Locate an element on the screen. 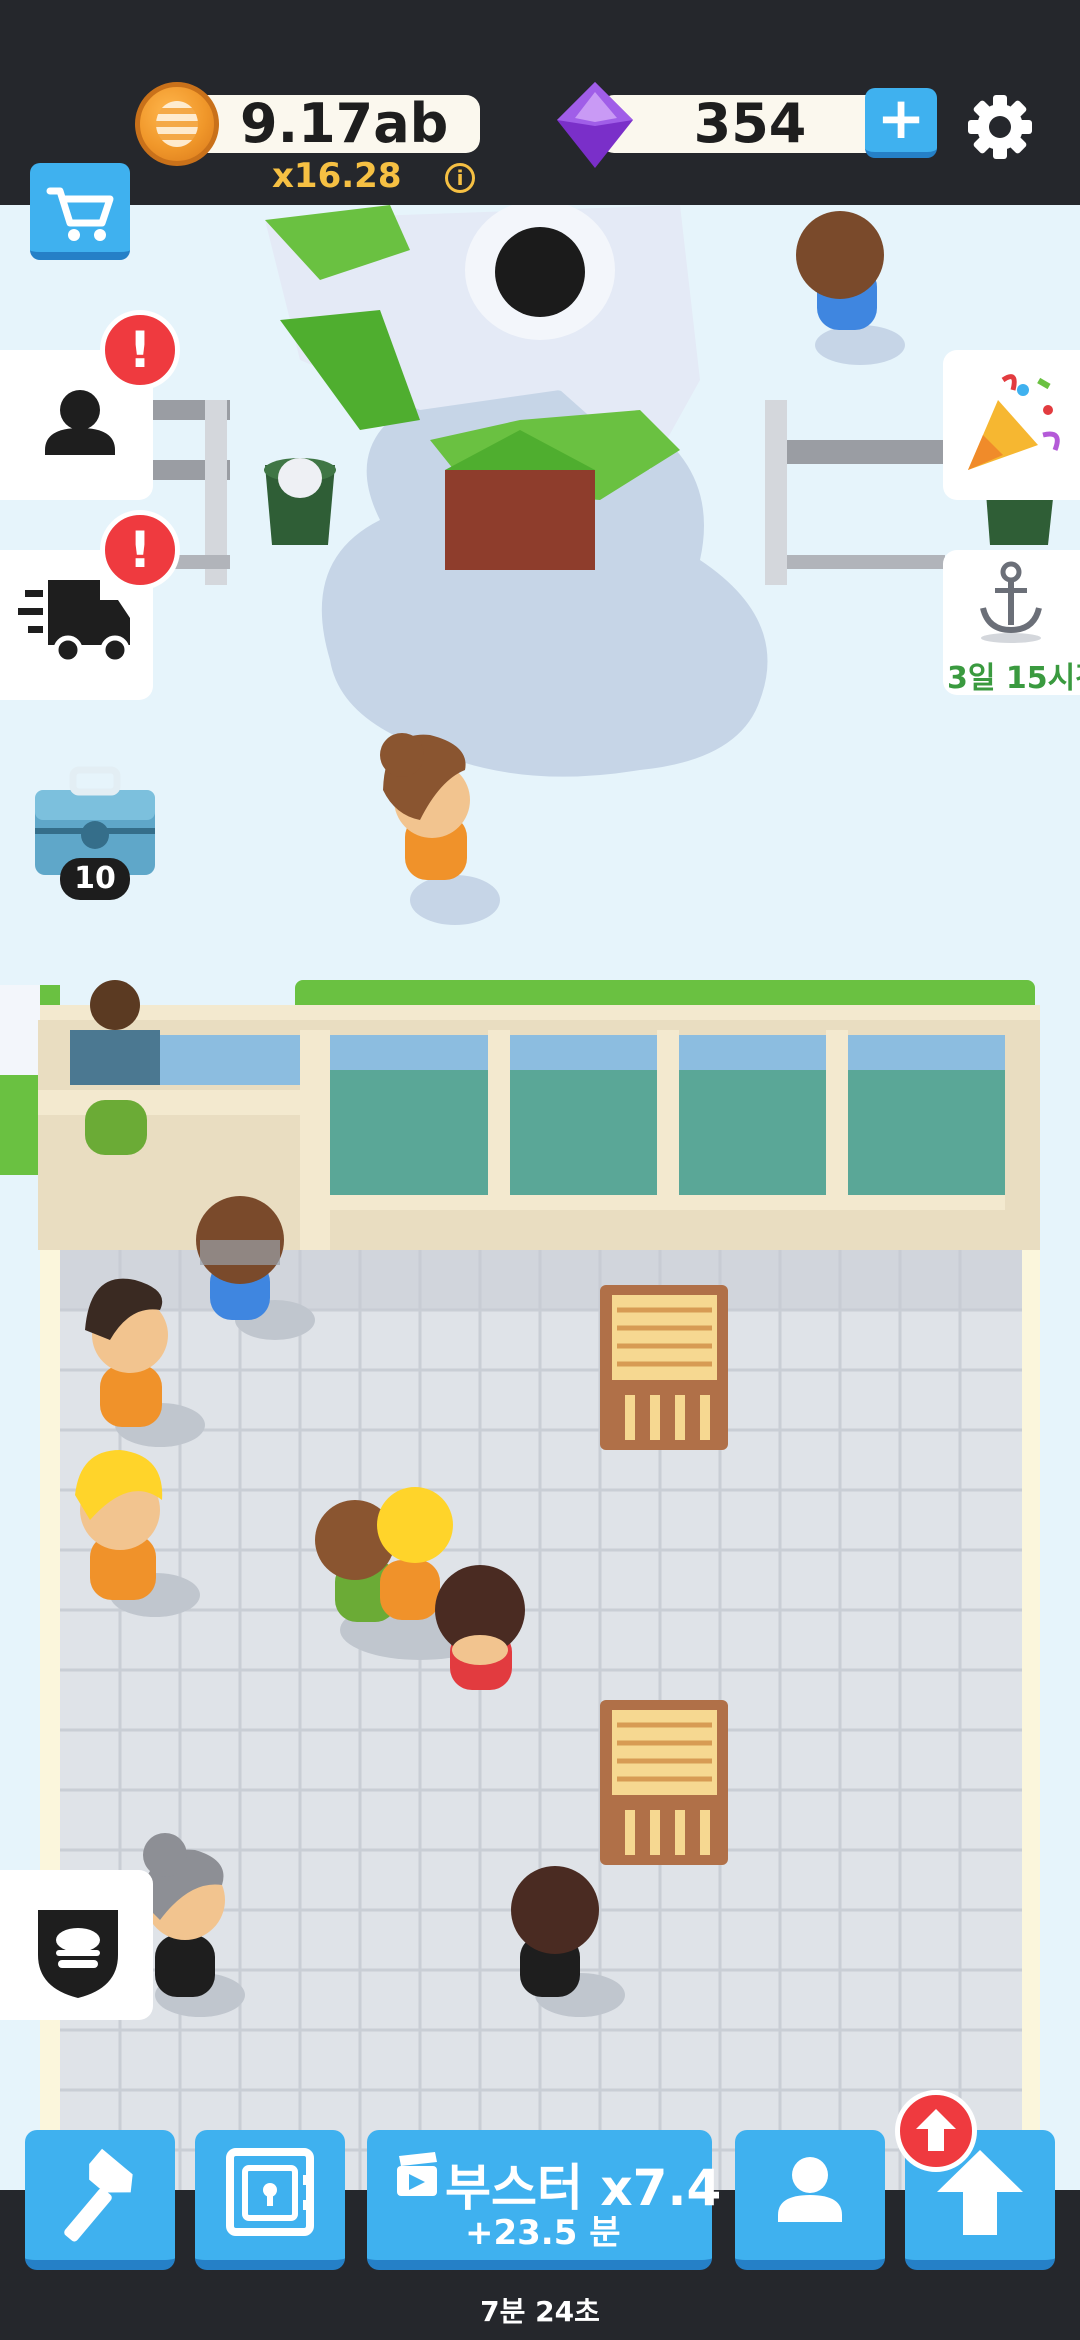  anchor-event-timer: 3일 15시간 is located at coordinates (1013, 678).